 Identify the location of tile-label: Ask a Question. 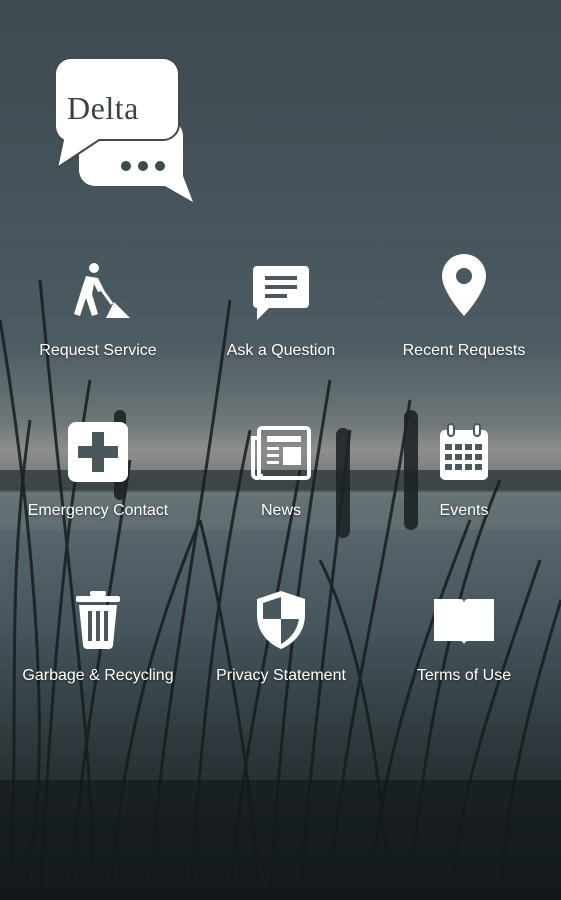
(281, 350).